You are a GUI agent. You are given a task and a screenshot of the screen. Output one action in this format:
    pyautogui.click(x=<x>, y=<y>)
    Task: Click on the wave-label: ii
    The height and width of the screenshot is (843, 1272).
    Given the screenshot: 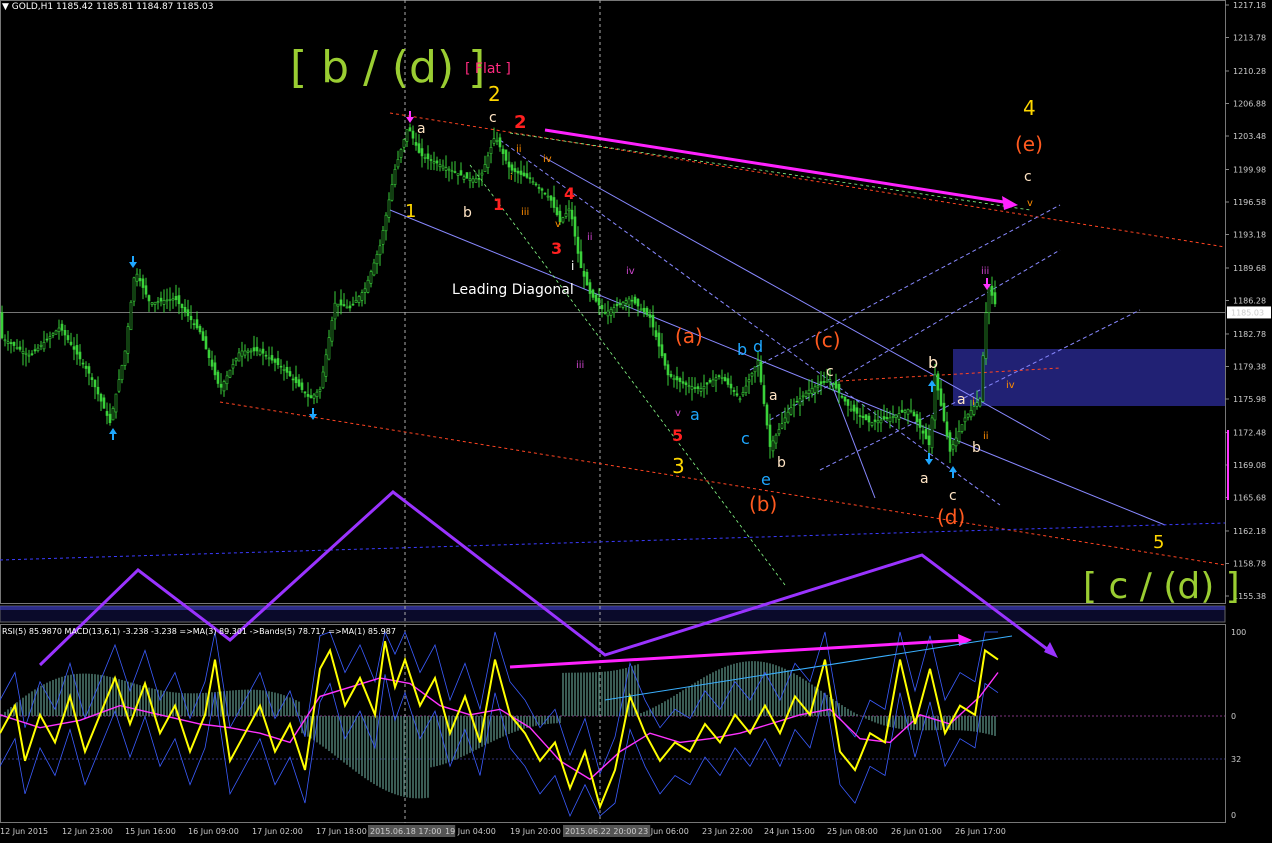 What is the action you would take?
    pyautogui.click(x=590, y=237)
    